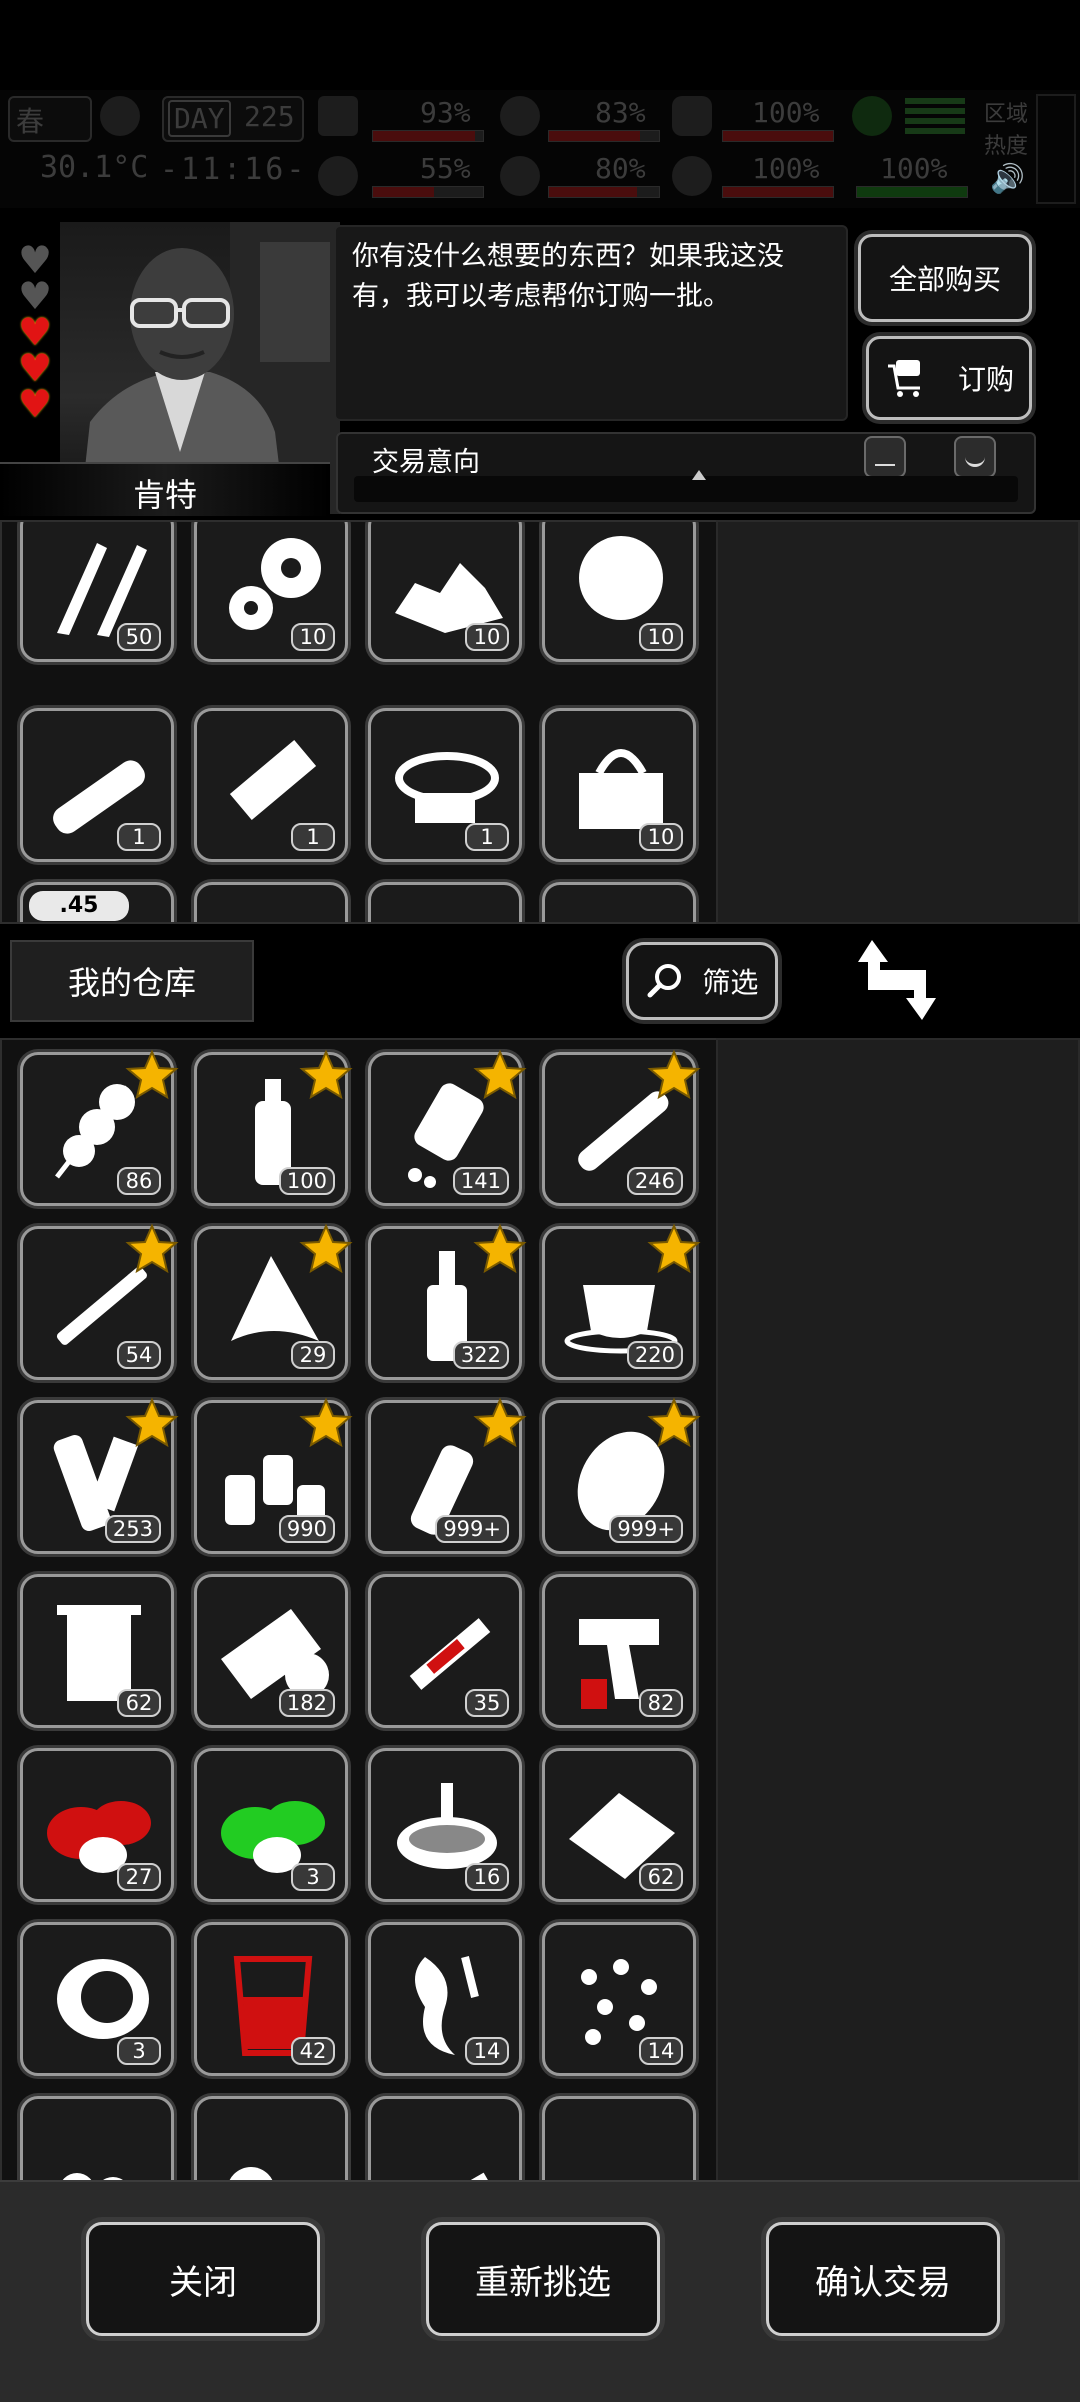  What do you see at coordinates (686, 486) in the screenshot?
I see `trade-intent-bar` at bounding box center [686, 486].